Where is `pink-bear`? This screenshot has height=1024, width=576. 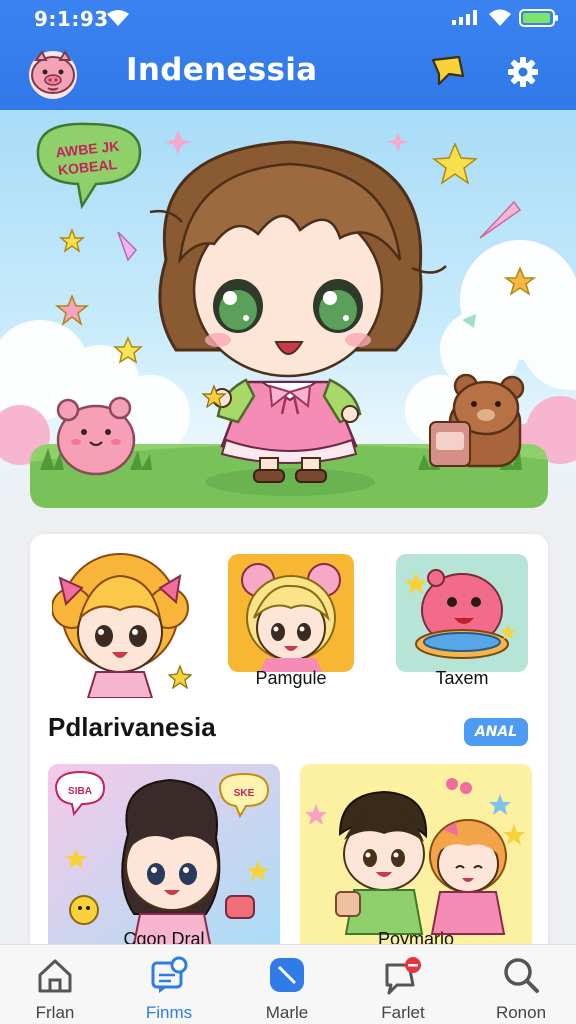
pink-bear is located at coordinates (96, 436).